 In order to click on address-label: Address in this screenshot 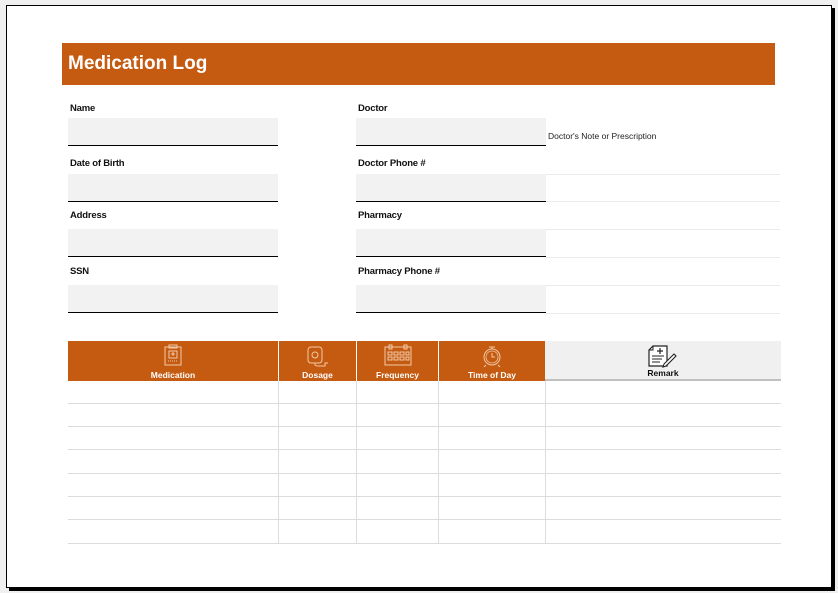, I will do `click(88, 215)`.